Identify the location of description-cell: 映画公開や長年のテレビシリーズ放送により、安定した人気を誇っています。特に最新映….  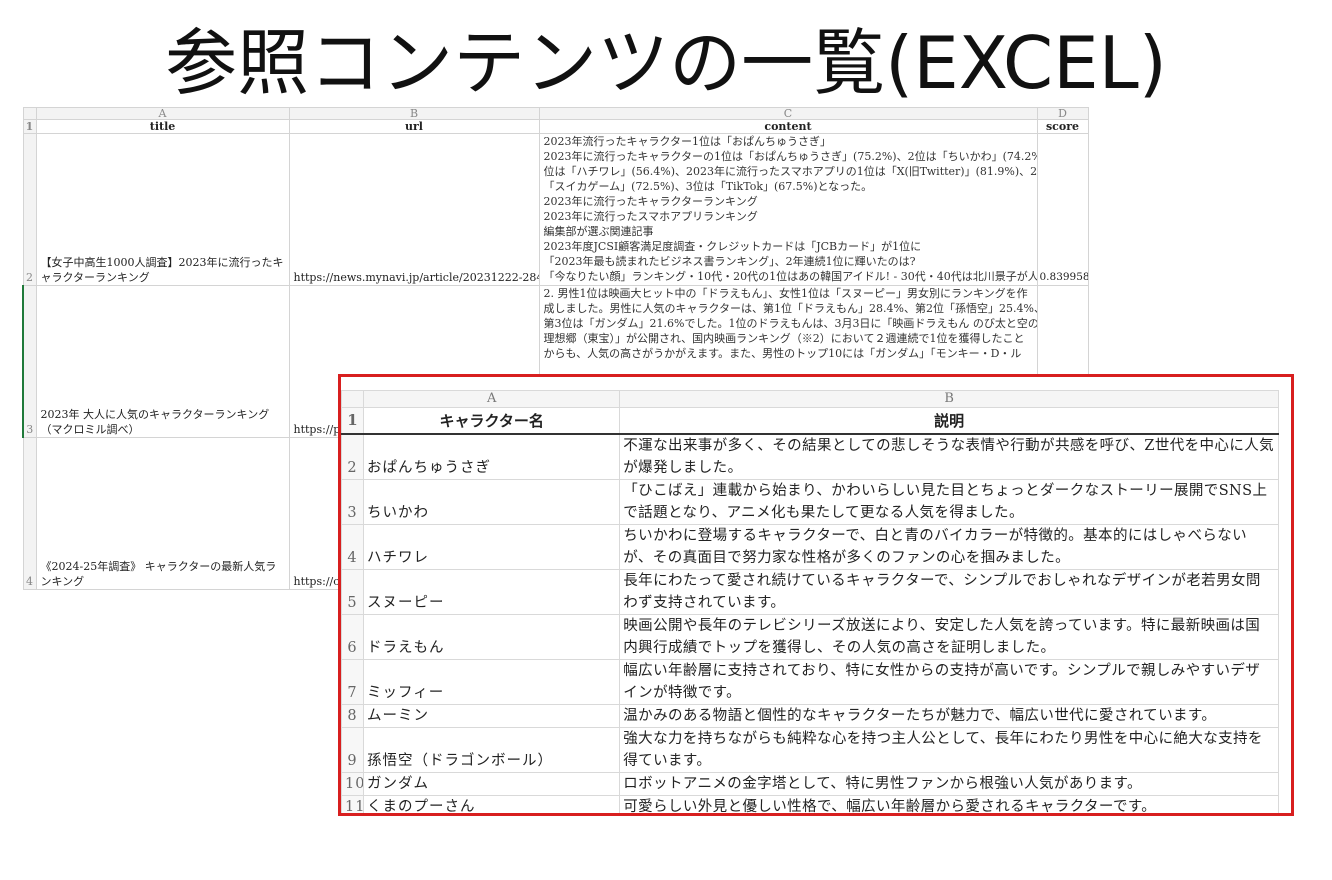
(949, 637).